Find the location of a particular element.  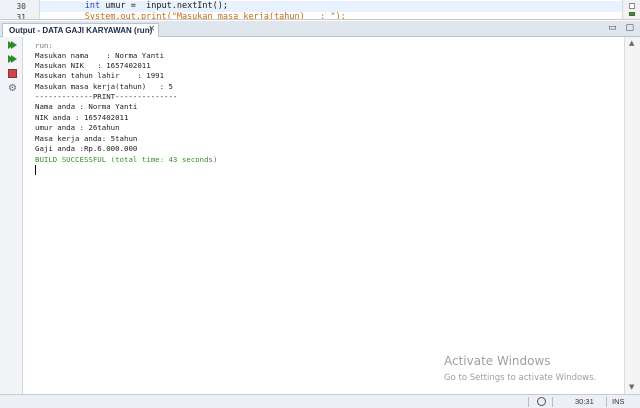

rerun-icon-second is located at coordinates (14, 45).